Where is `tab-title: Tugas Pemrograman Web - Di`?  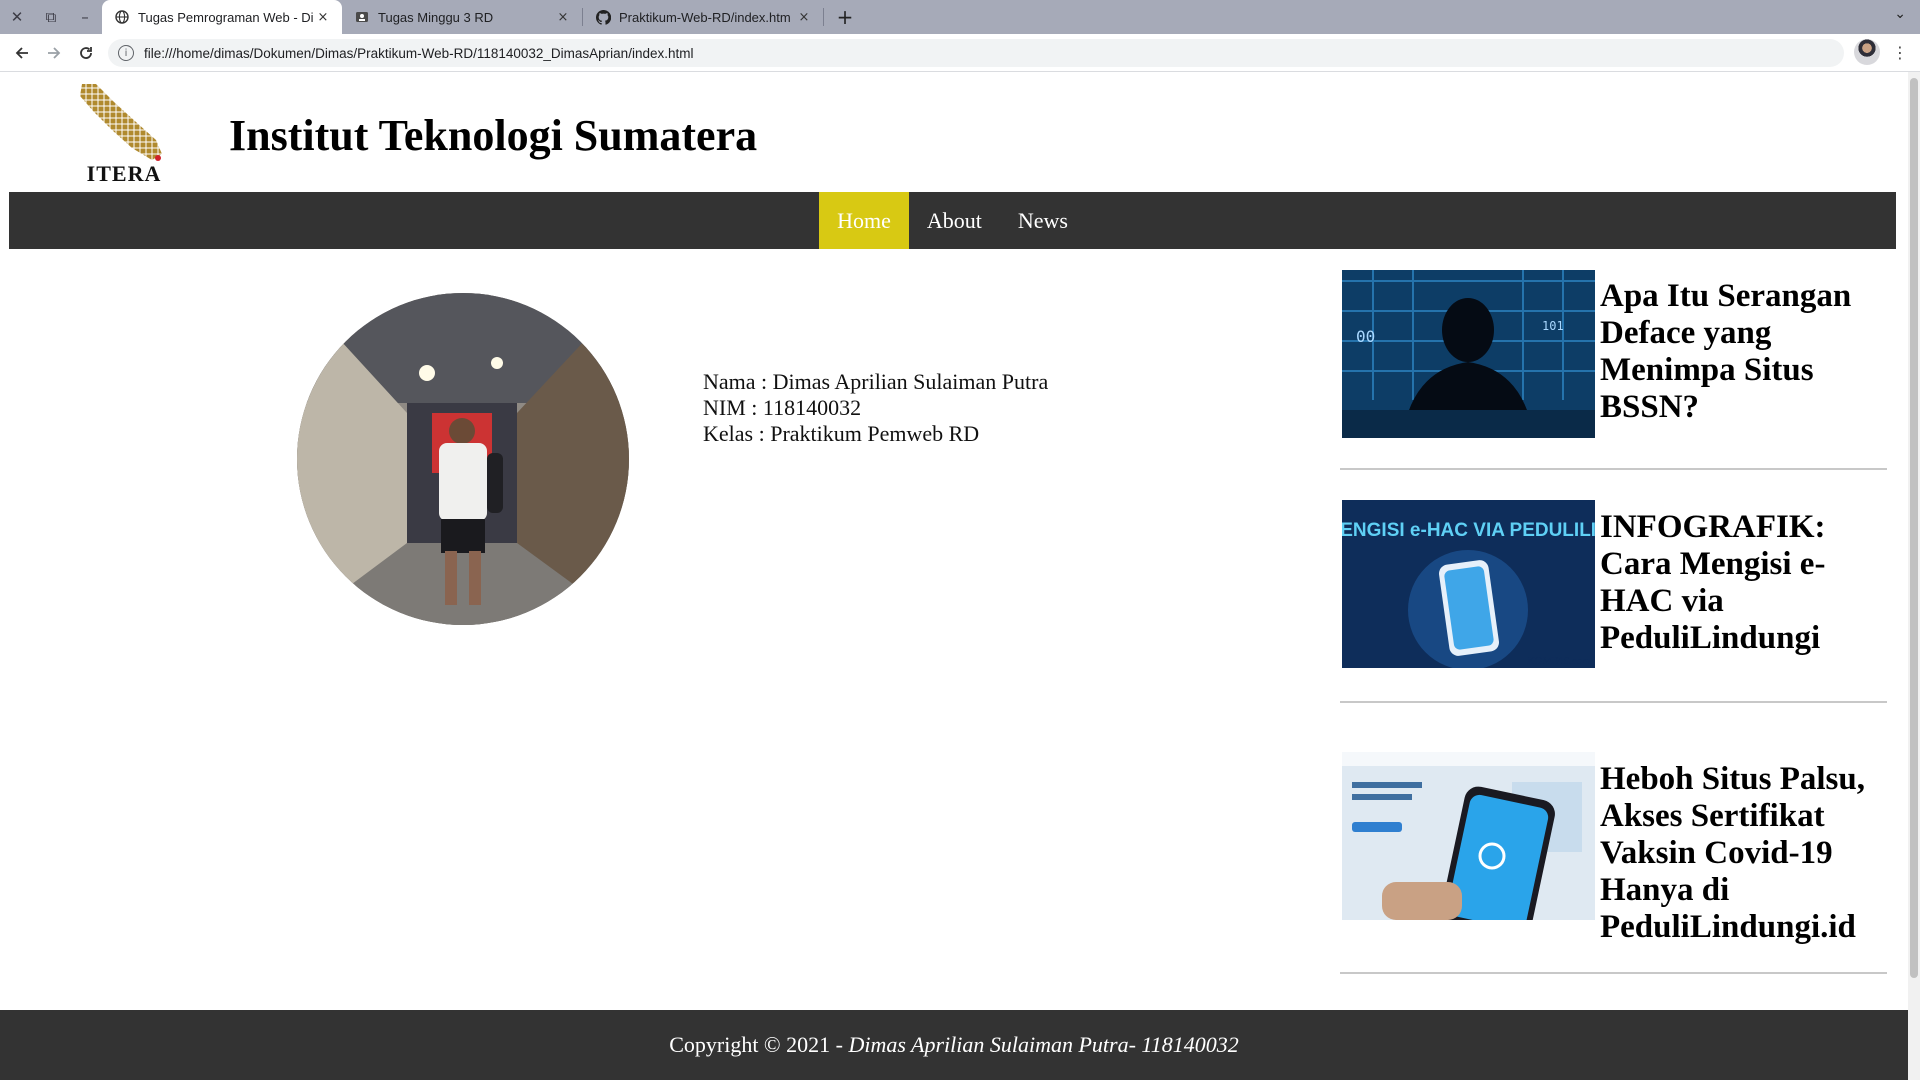
tab-title: Tugas Pemrograman Web - Di is located at coordinates (226, 17).